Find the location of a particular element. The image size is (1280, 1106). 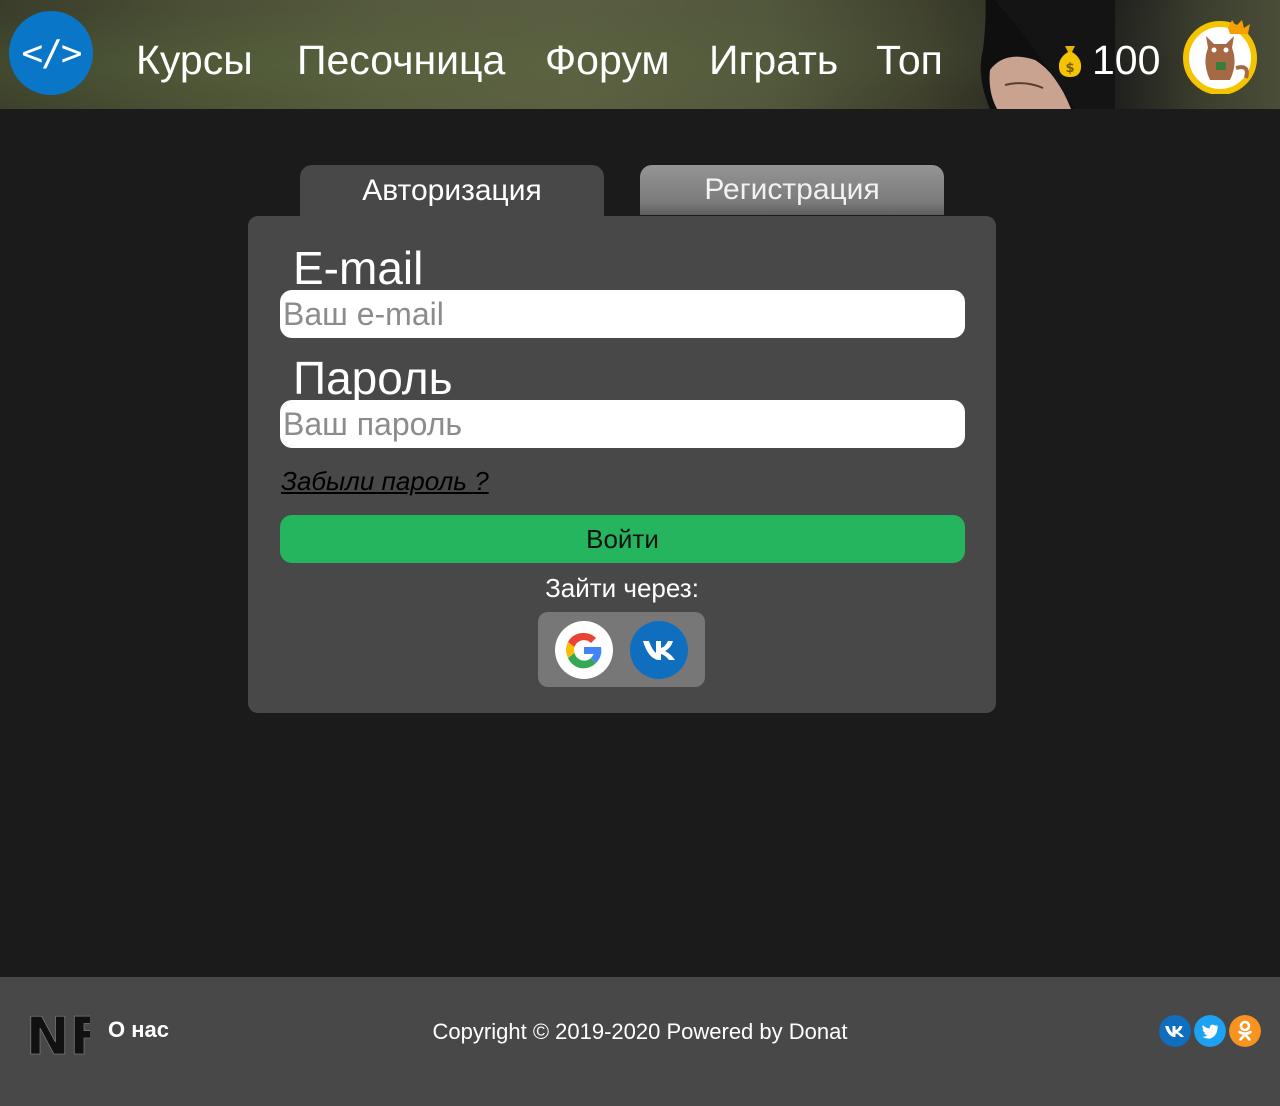

nav-forum: Форум is located at coordinates (607, 60).